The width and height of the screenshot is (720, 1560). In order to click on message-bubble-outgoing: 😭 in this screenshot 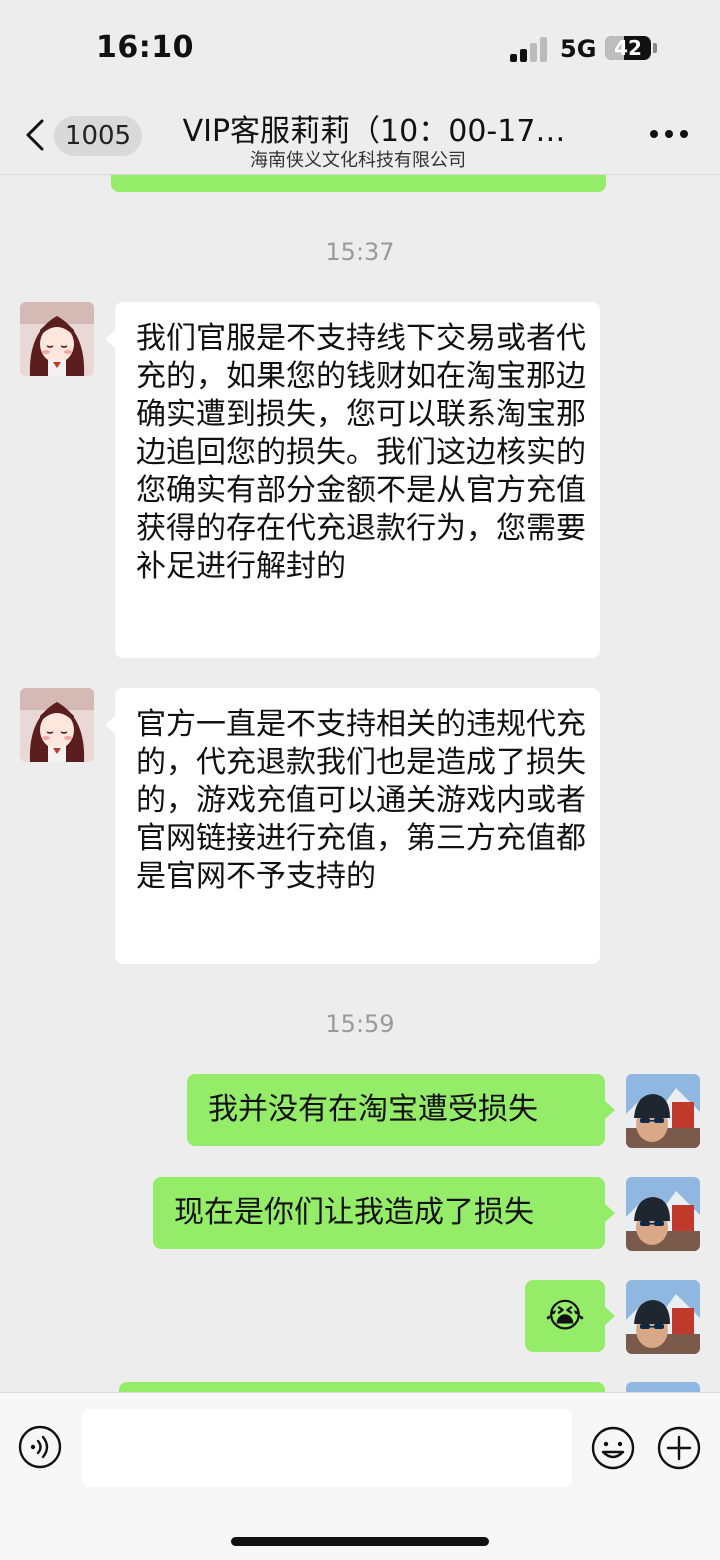, I will do `click(565, 1316)`.